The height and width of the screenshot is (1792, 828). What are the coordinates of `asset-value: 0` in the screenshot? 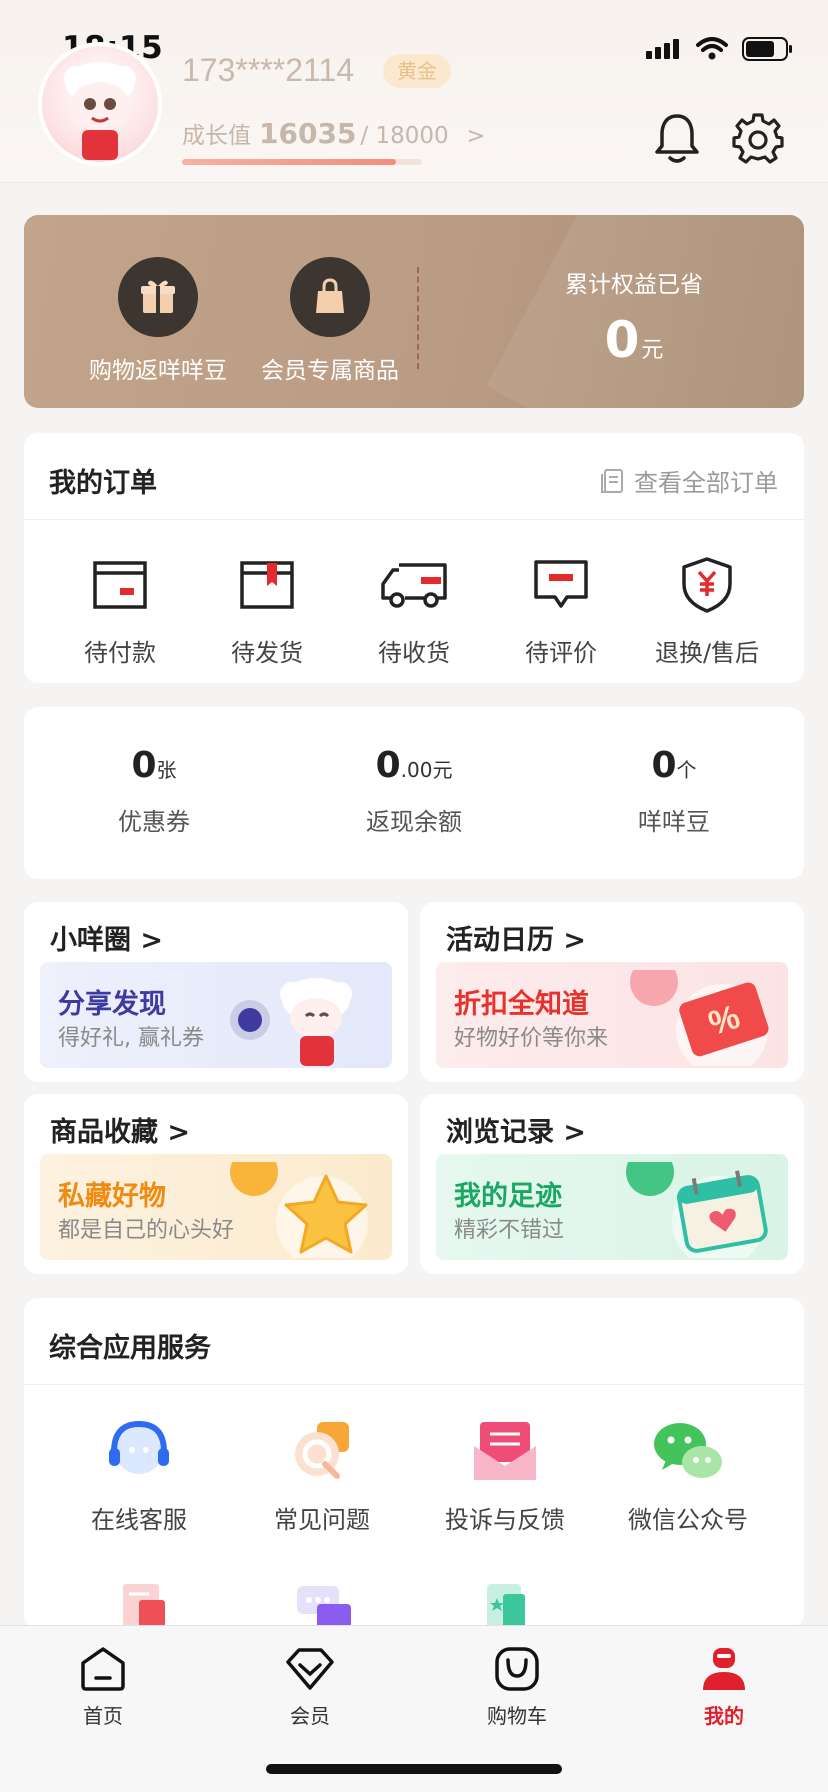 It's located at (664, 765).